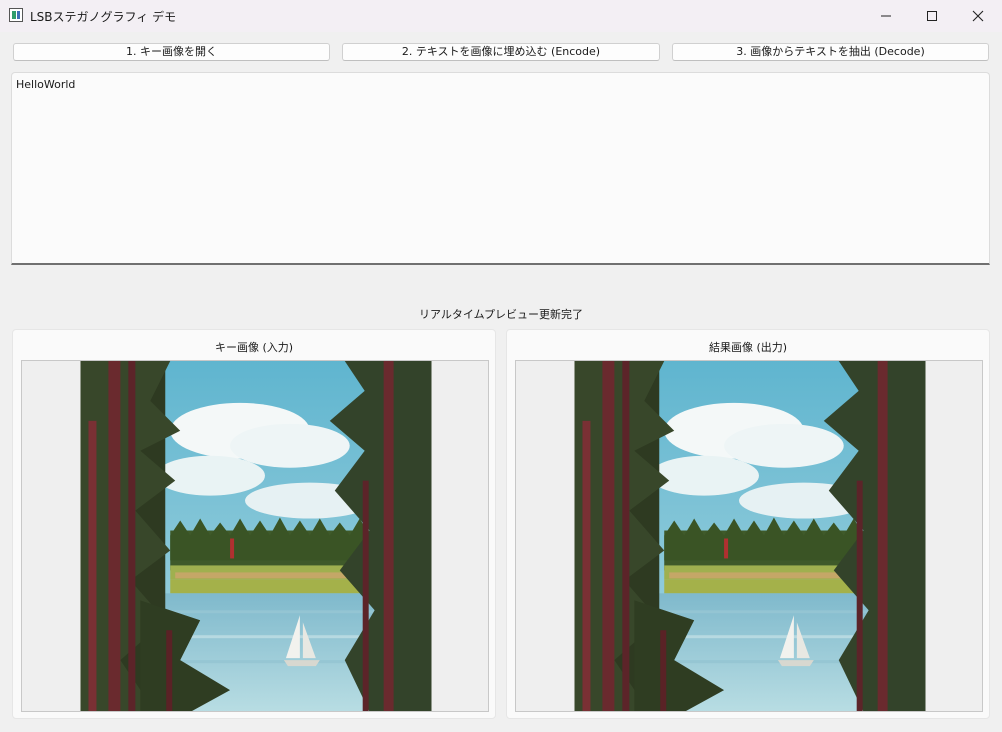 The height and width of the screenshot is (732, 1002). Describe the element at coordinates (501, 52) in the screenshot. I see `encode-button: 2. テキストを画像に埋め込む (Encode)` at that location.